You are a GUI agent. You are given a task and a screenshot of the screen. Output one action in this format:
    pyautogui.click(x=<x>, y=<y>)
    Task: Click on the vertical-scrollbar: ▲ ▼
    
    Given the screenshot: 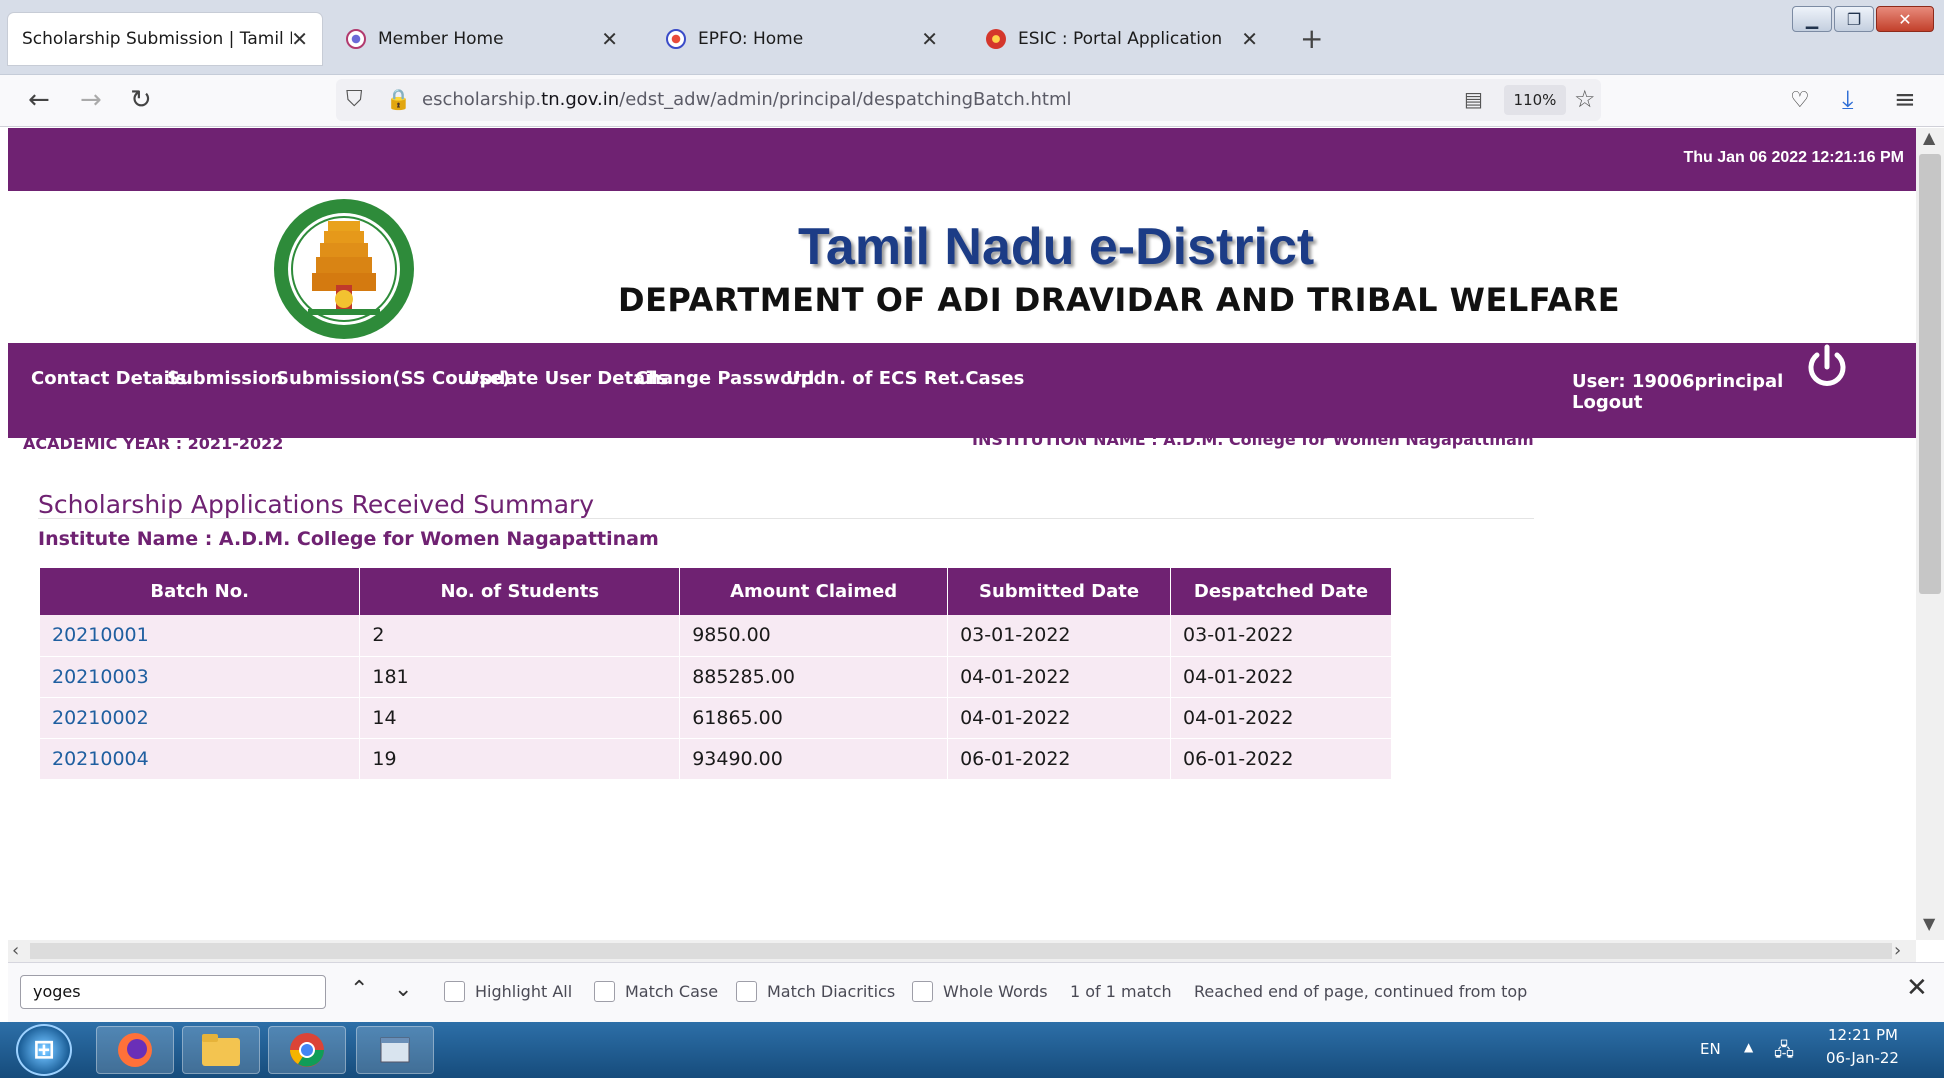 What is the action you would take?
    pyautogui.click(x=1930, y=534)
    